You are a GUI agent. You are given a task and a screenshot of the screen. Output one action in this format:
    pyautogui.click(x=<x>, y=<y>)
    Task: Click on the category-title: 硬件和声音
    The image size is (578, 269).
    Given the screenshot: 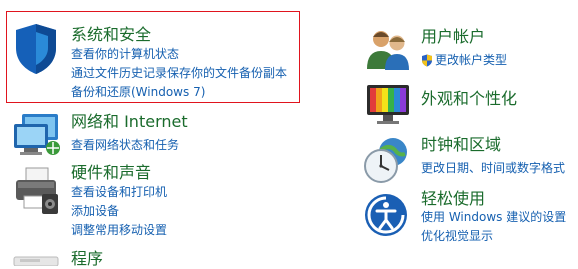 What is the action you would take?
    pyautogui.click(x=111, y=173)
    